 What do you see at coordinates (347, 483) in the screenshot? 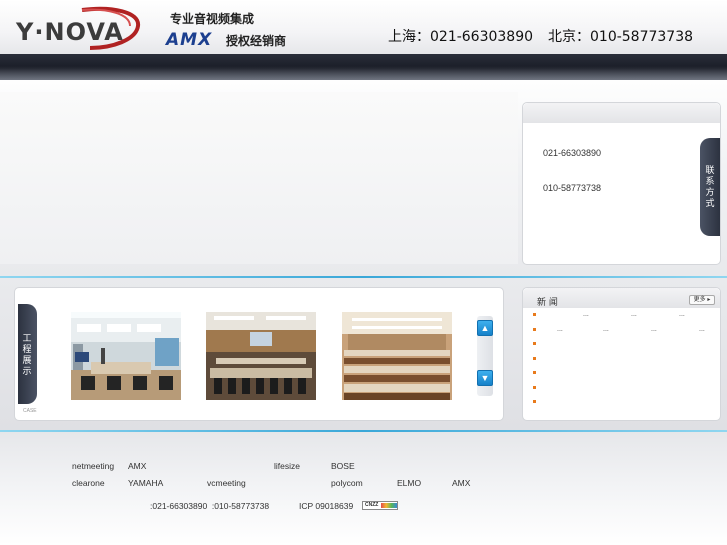
I see `footer-link-polycom: polycom` at bounding box center [347, 483].